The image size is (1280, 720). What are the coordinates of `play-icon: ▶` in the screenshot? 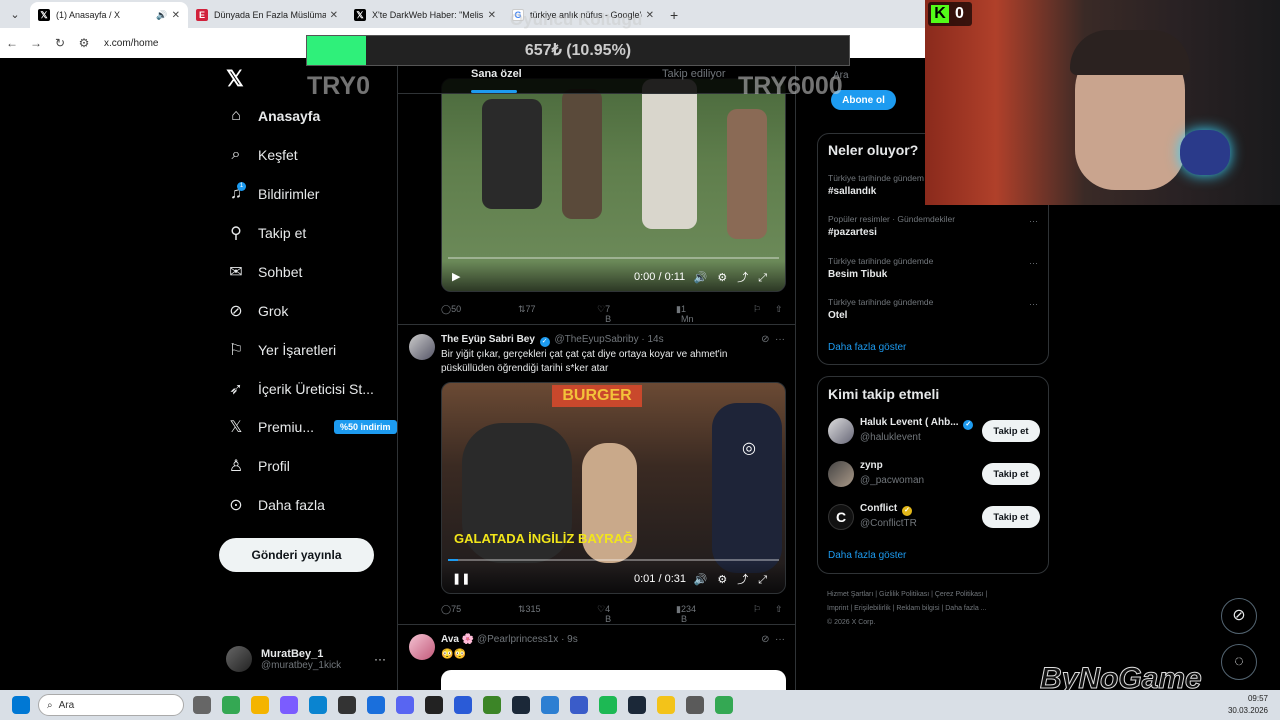 It's located at (456, 276).